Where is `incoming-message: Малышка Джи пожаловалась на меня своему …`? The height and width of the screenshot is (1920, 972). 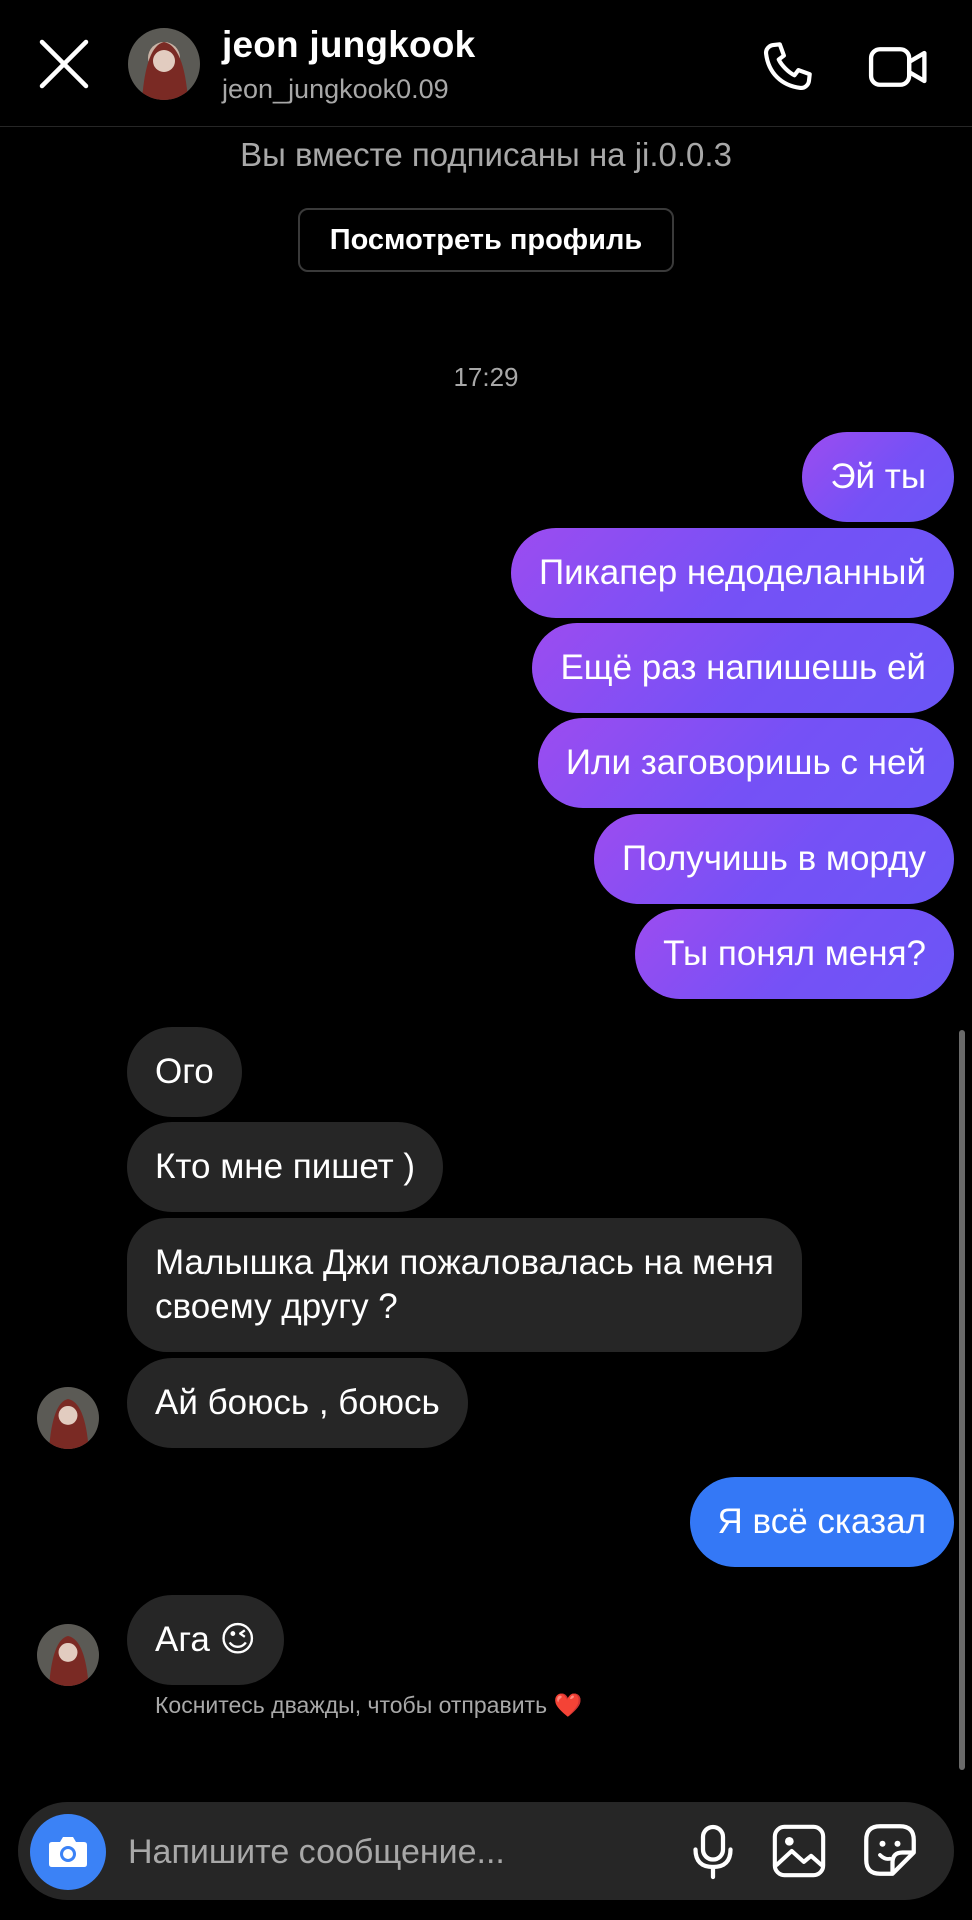
incoming-message: Малышка Джи пожаловалась на меня своему … is located at coordinates (464, 1285).